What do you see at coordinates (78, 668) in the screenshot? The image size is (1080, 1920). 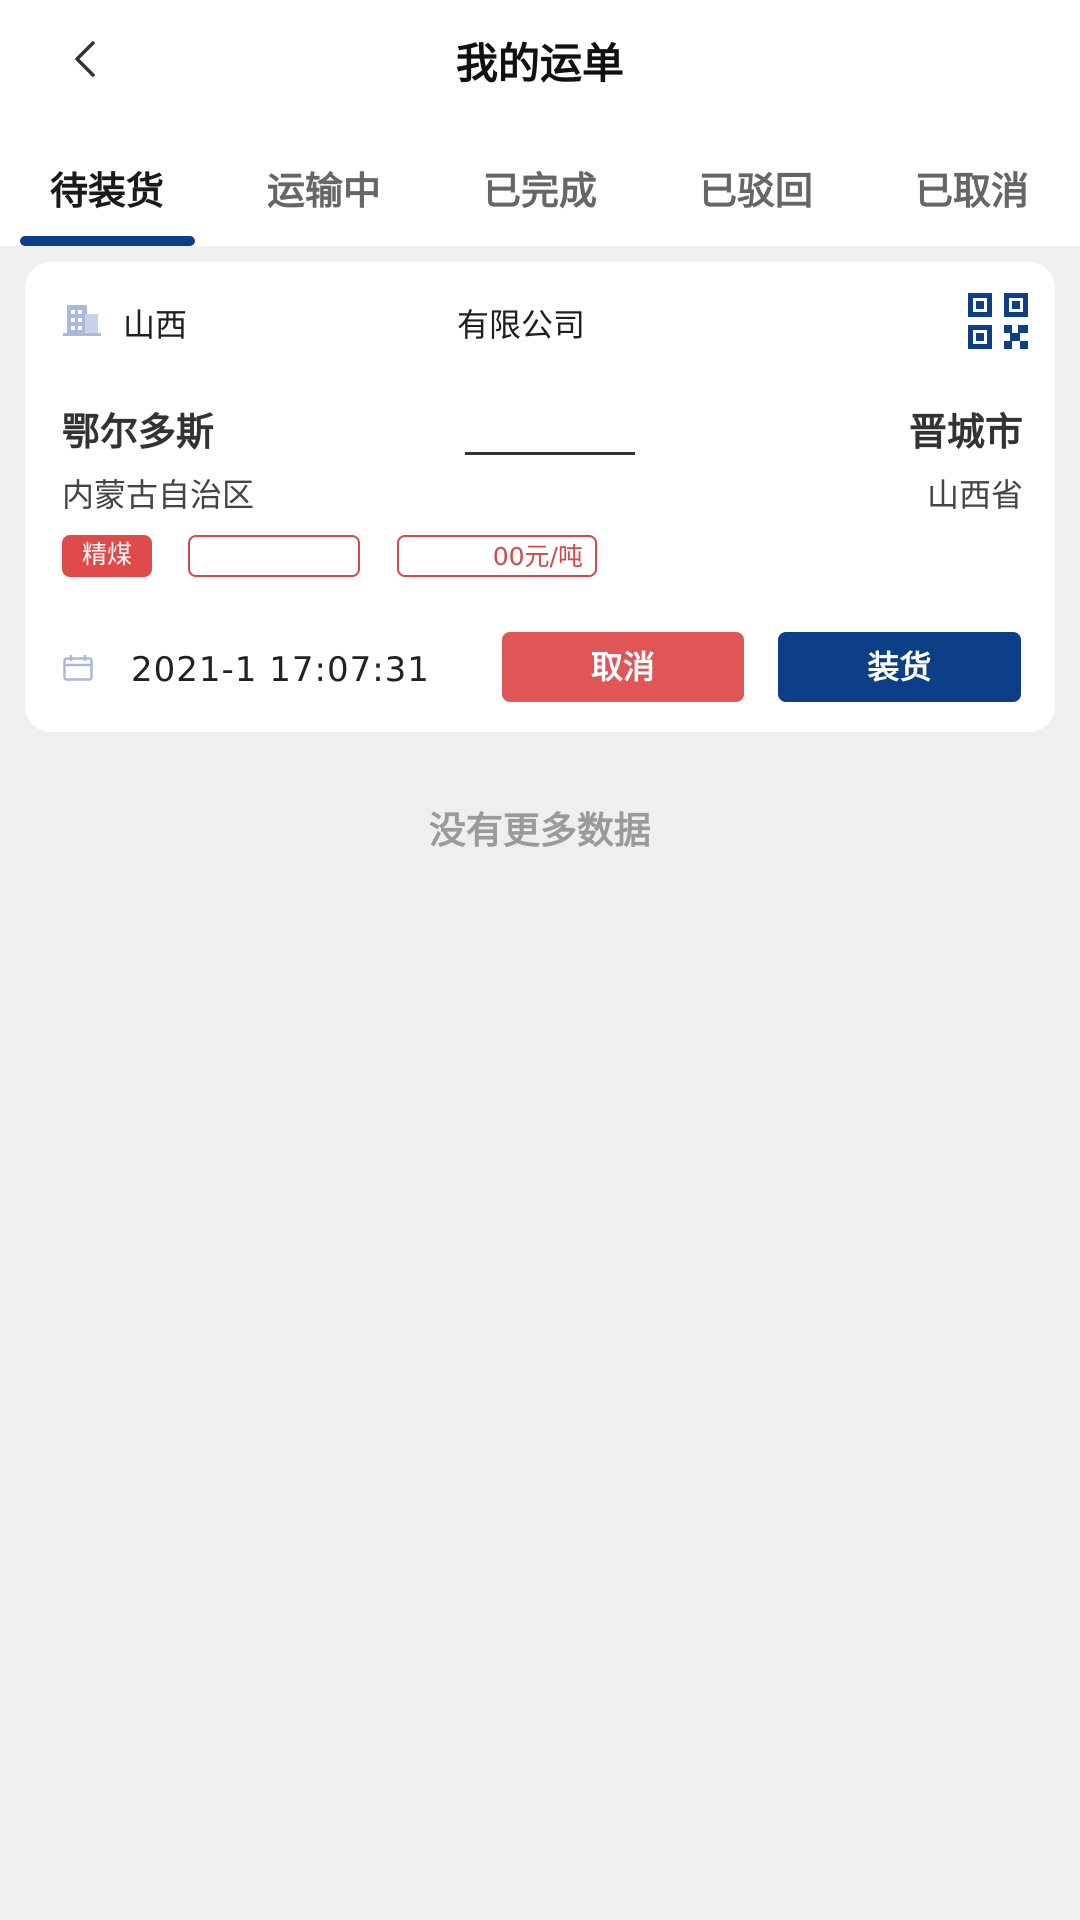 I see `calendar-icon` at bounding box center [78, 668].